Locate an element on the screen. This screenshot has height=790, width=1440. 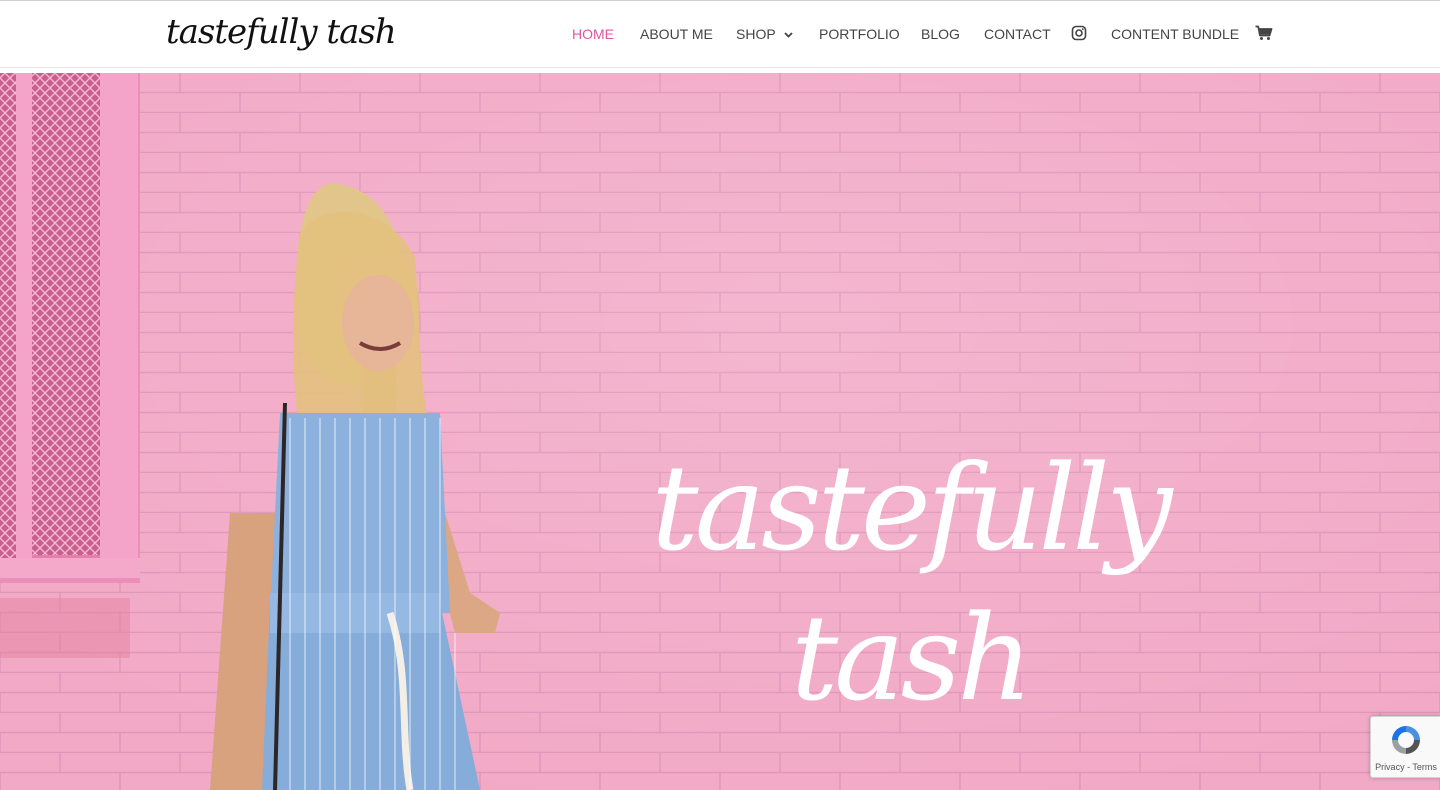
chevron-down-icon is located at coordinates (788, 35).